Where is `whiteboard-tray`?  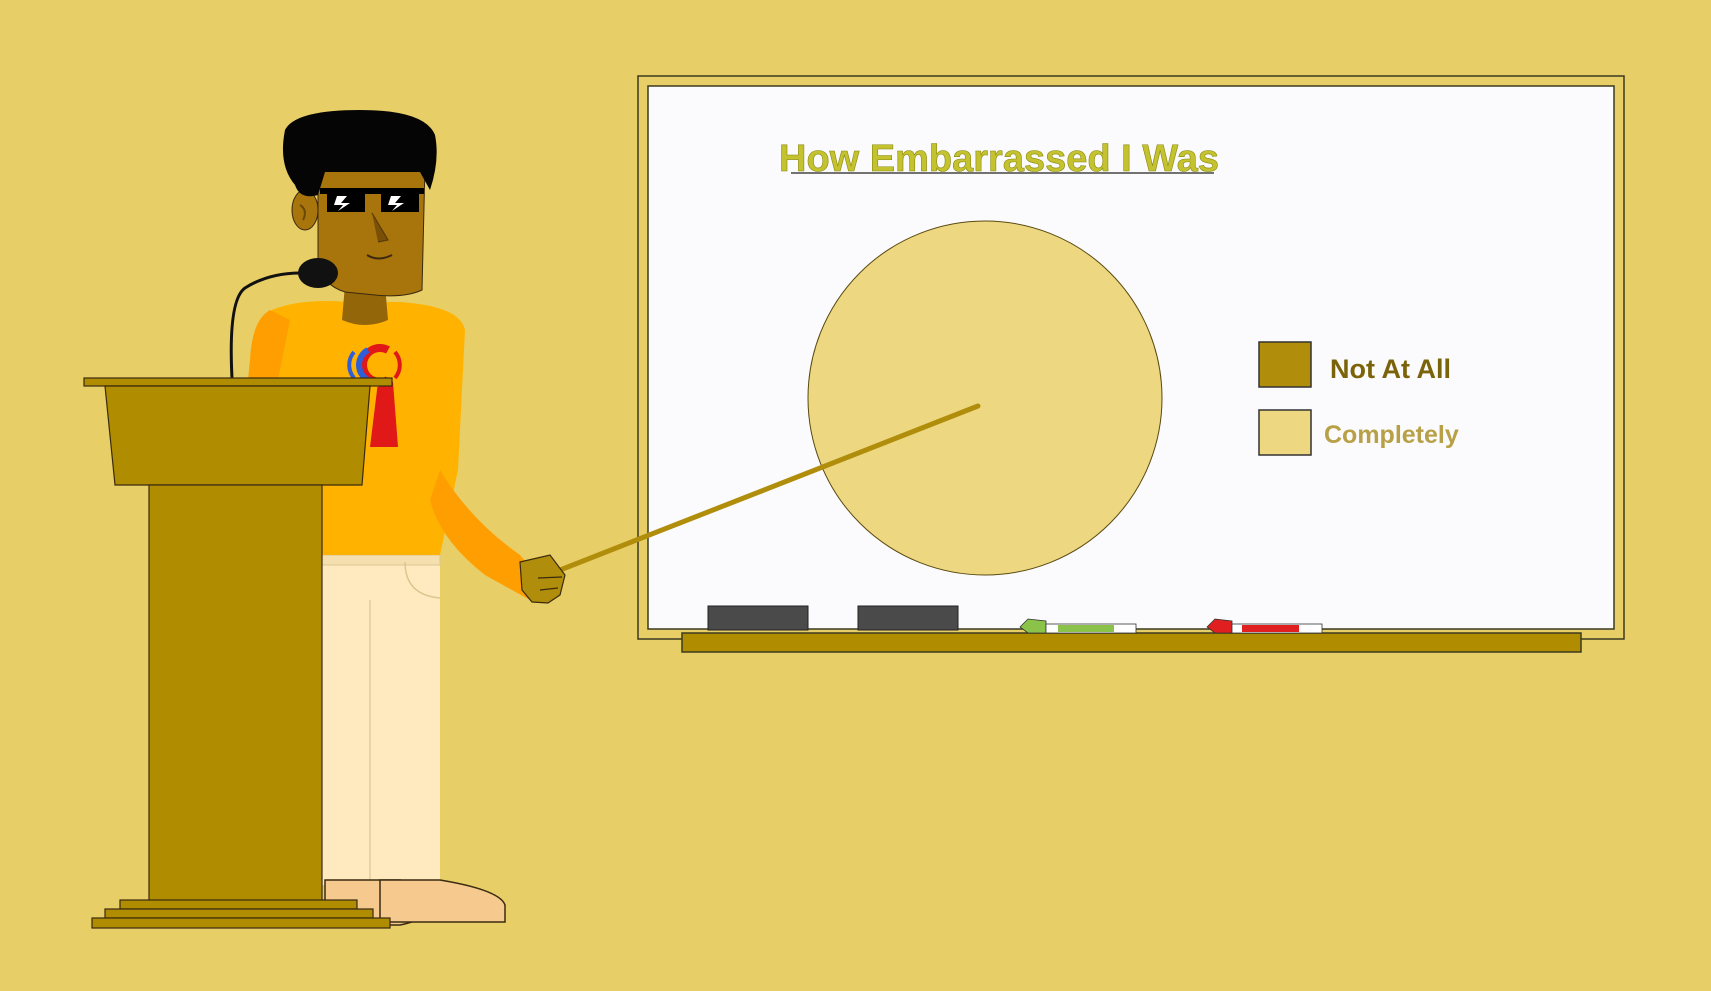
whiteboard-tray is located at coordinates (1131, 642).